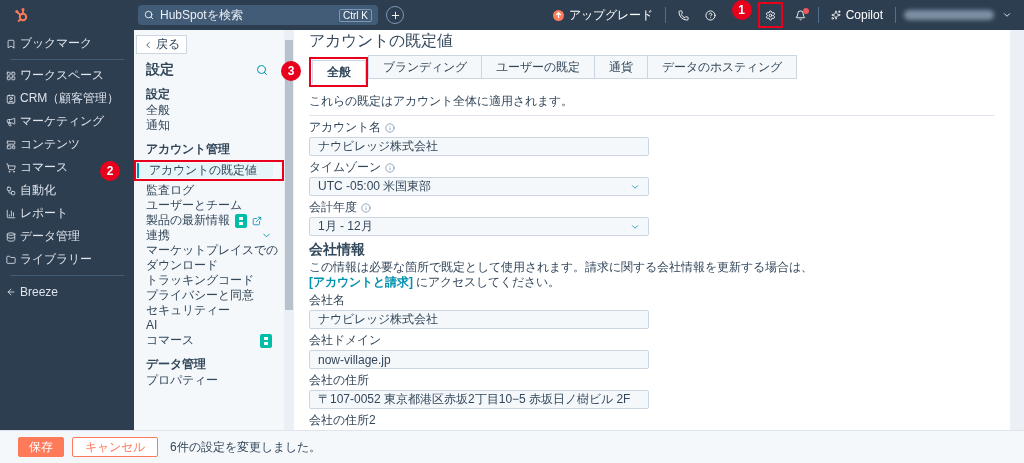 This screenshot has height=463, width=1024. Describe the element at coordinates (339, 72) in the screenshot. I see `tab: 全般` at that location.